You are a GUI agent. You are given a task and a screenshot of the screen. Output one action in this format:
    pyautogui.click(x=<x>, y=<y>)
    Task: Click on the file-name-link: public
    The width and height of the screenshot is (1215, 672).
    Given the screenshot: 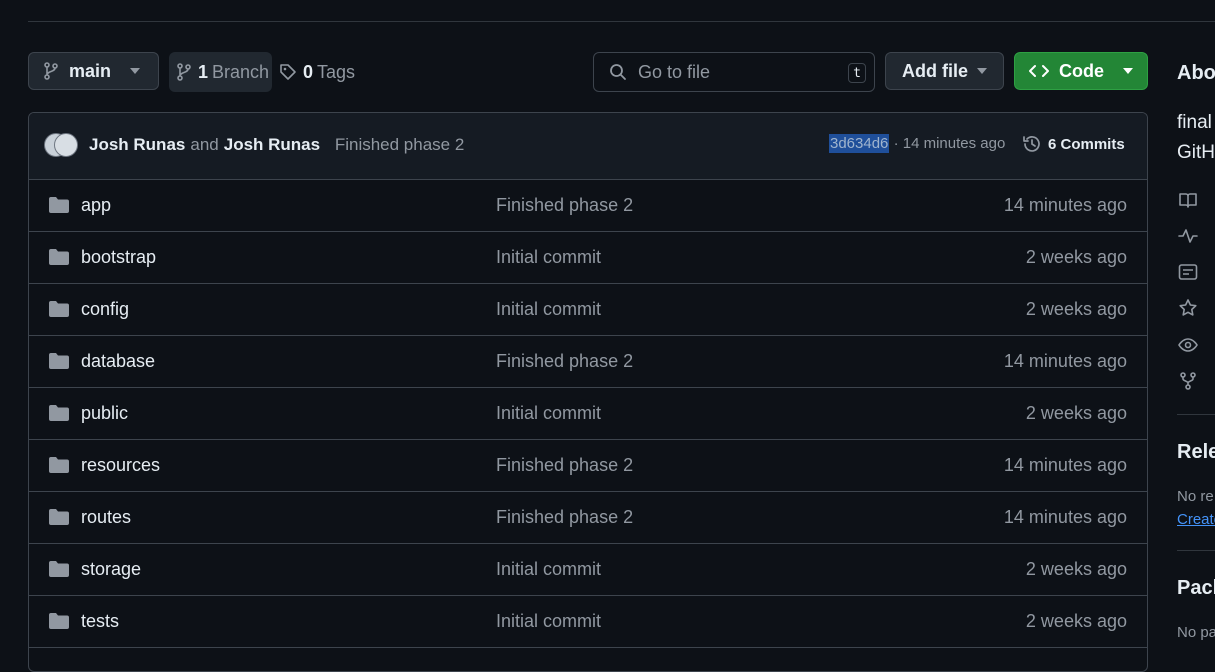 What is the action you would take?
    pyautogui.click(x=104, y=413)
    